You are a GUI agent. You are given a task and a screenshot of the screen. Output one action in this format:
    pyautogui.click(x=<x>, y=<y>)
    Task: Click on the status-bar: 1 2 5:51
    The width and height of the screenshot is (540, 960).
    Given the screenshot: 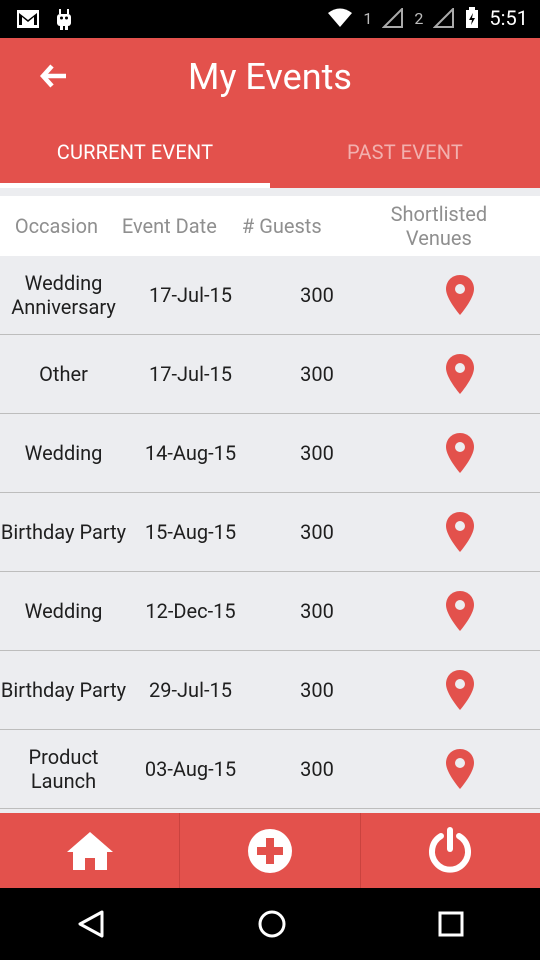 What is the action you would take?
    pyautogui.click(x=270, y=19)
    